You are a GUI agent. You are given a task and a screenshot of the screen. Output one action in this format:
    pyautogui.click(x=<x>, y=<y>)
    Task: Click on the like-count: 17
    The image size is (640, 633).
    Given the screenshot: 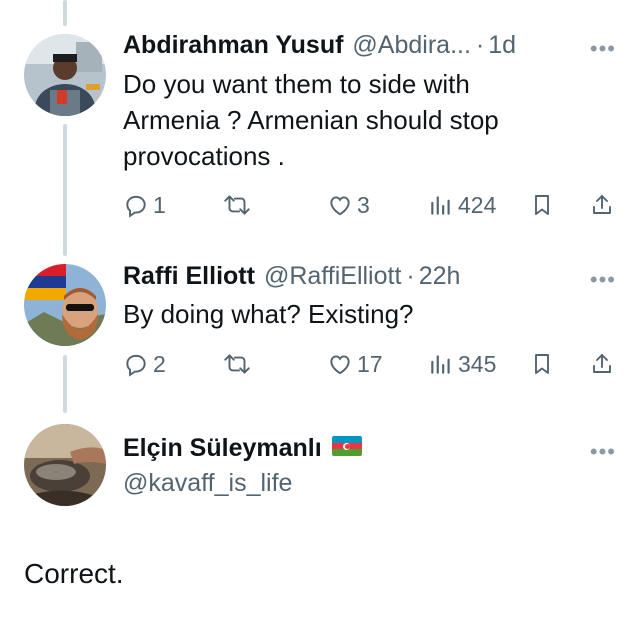 What is the action you would take?
    pyautogui.click(x=370, y=363)
    